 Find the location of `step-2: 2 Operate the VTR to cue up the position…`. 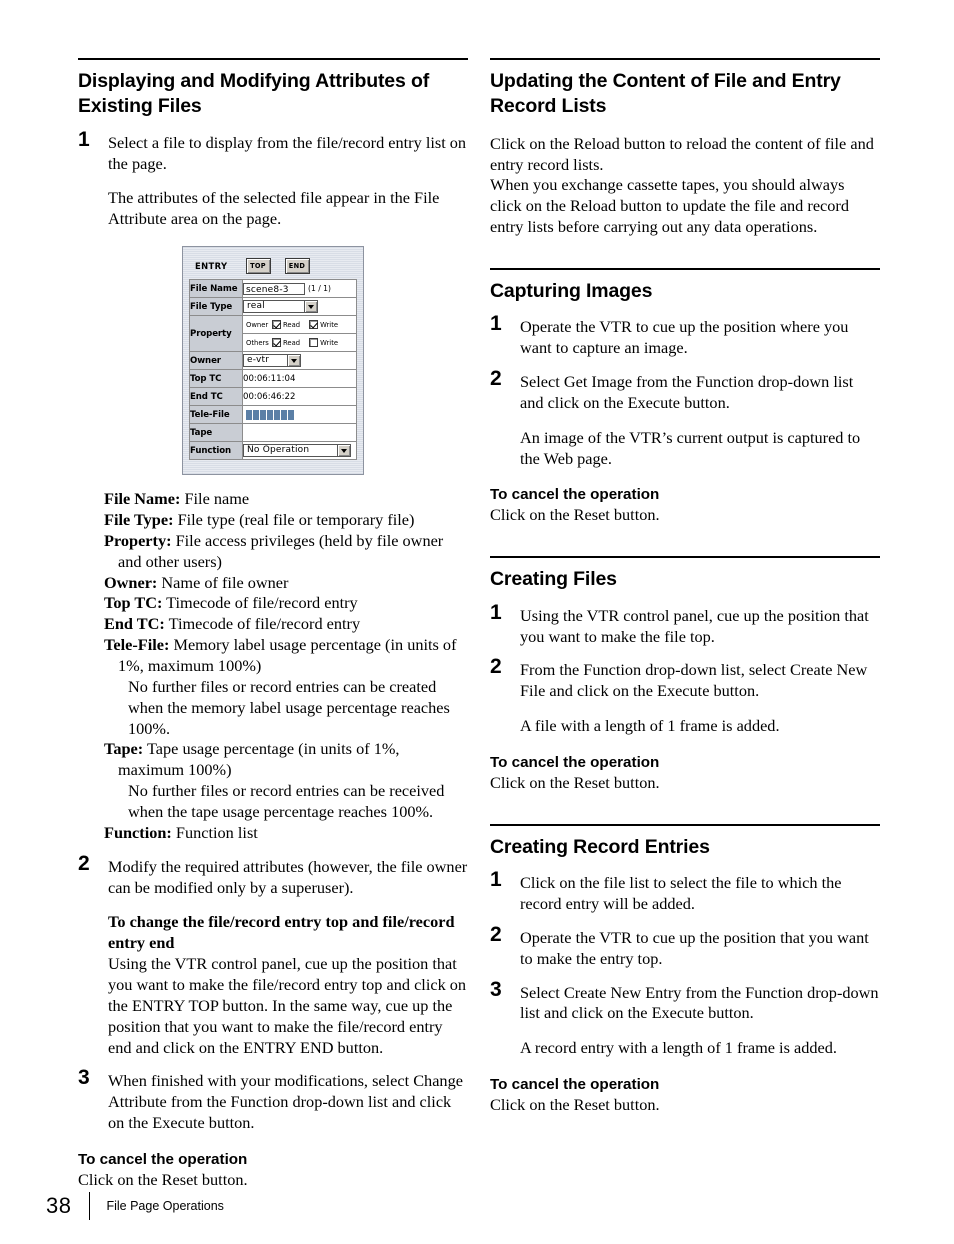

step-2: 2 Operate the VTR to cue up the position… is located at coordinates (685, 947).